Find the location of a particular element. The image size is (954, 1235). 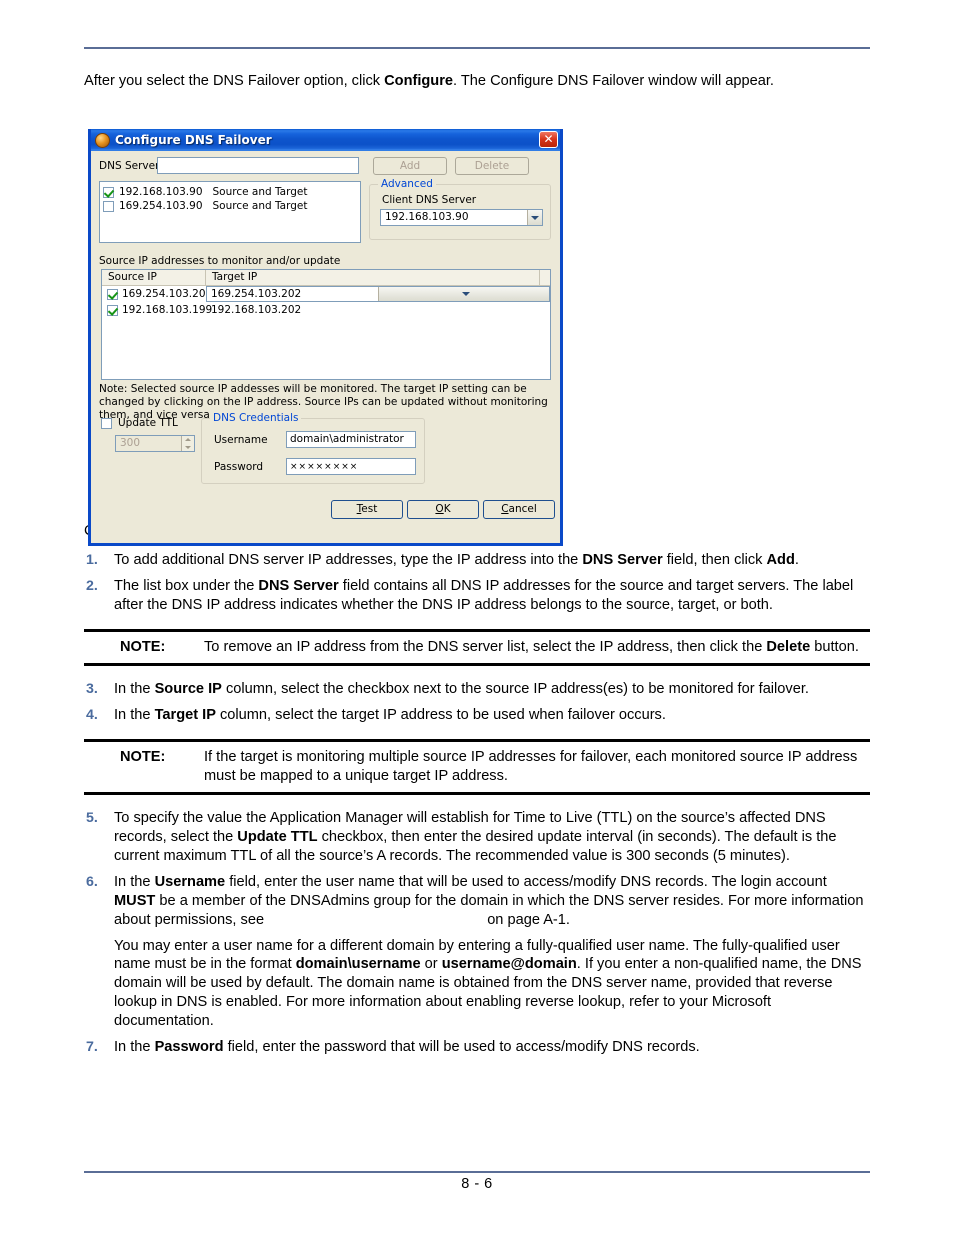

step4-b1: Target IP is located at coordinates (185, 714).